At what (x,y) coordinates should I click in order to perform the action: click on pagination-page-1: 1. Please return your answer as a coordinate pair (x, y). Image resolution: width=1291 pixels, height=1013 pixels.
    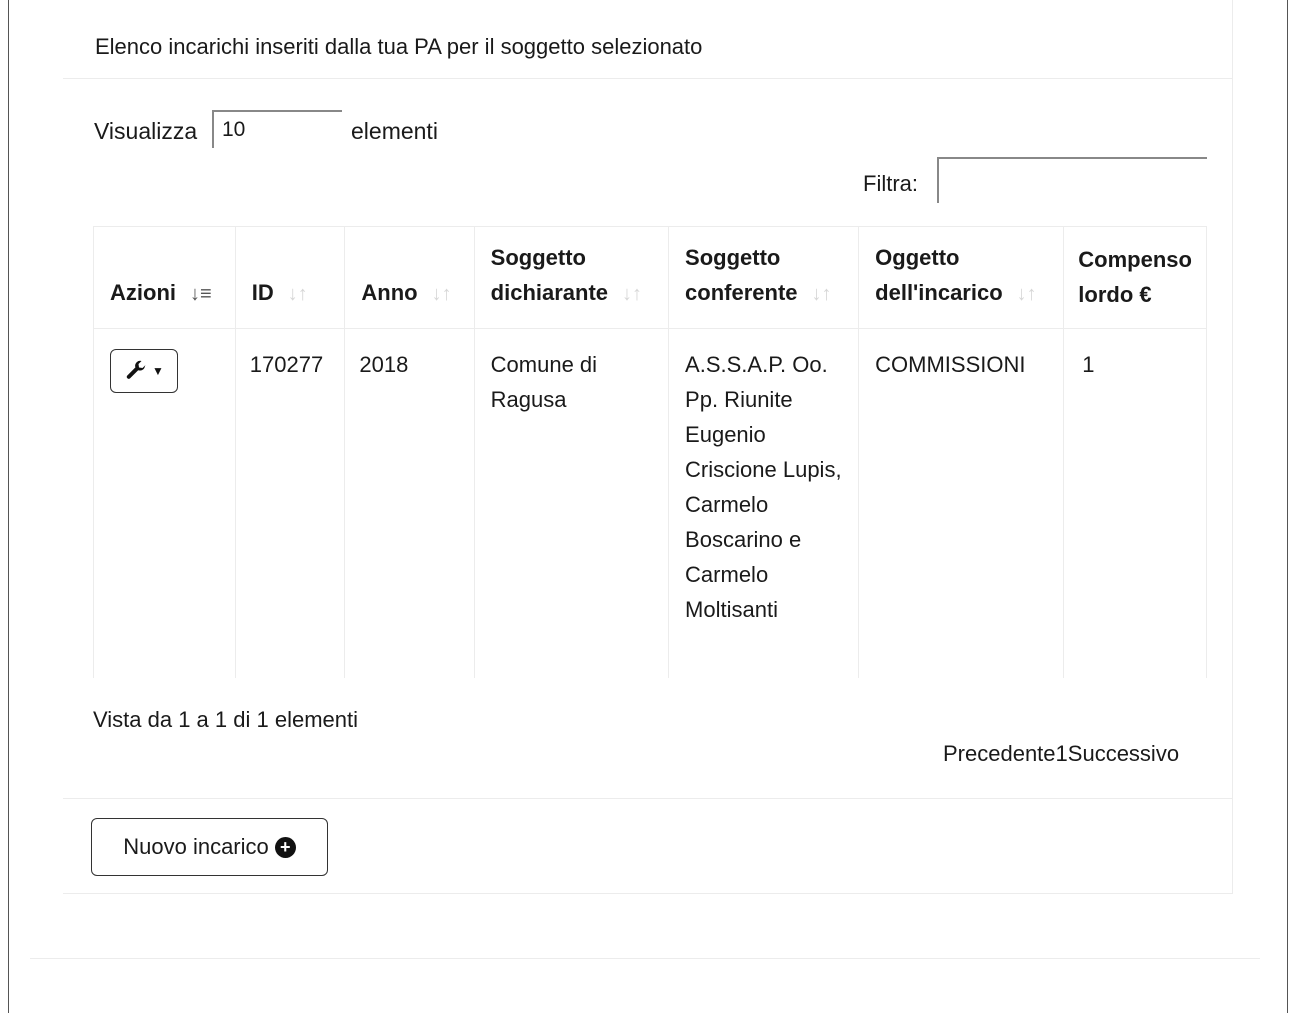
    Looking at the image, I should click on (1062, 754).